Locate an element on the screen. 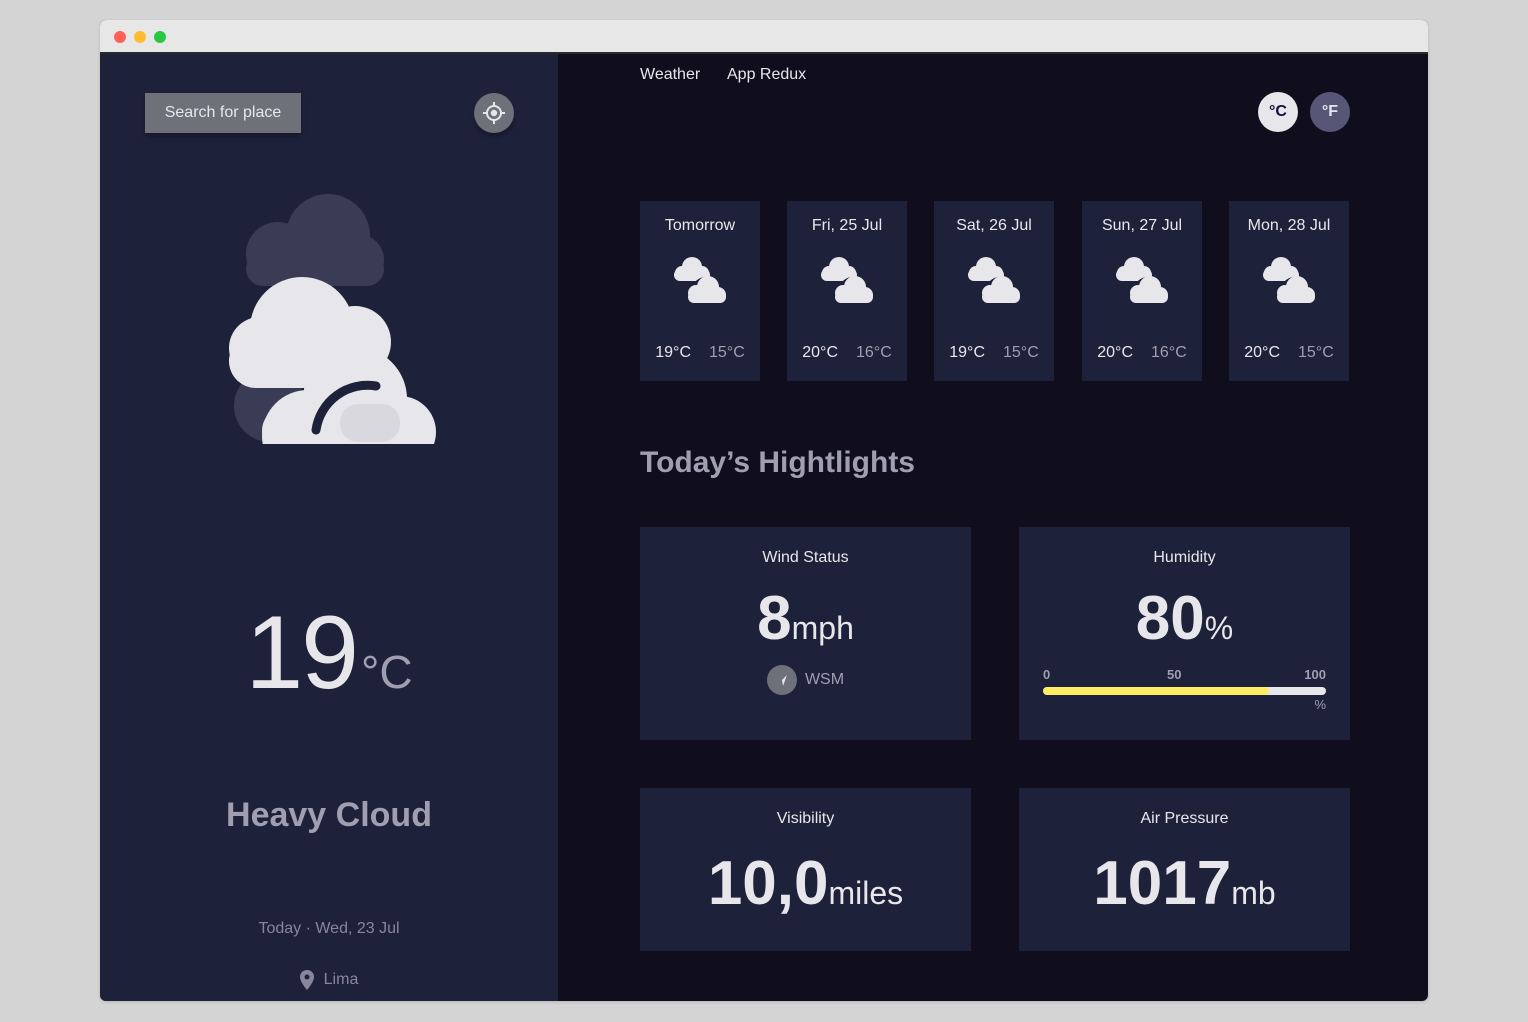 The image size is (1528, 1022). wind-unit: mph is located at coordinates (822, 628).